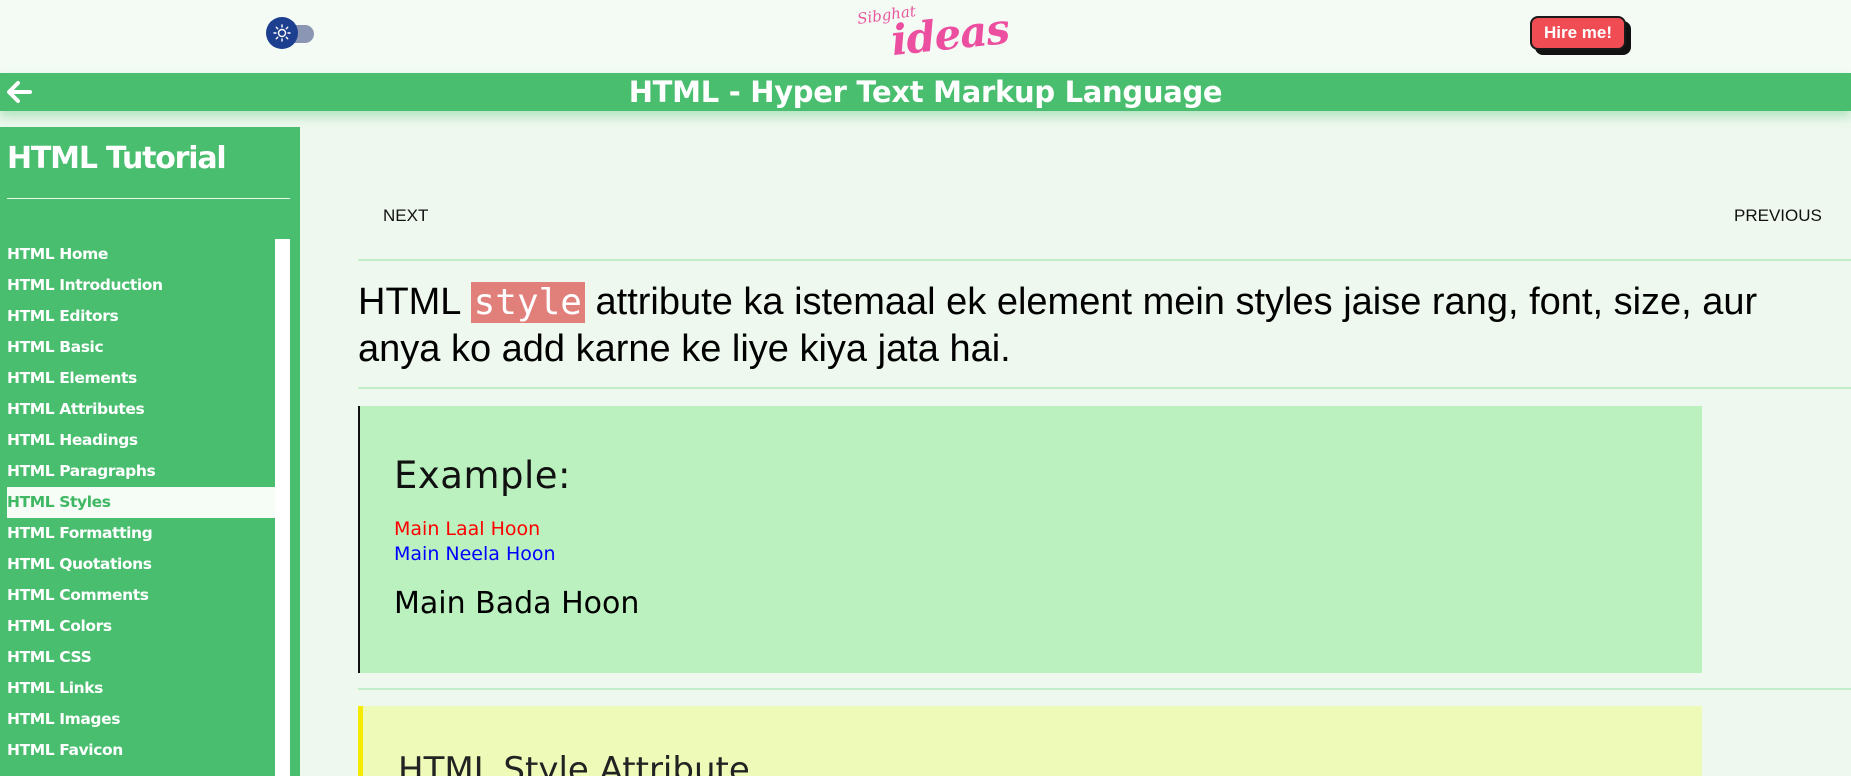 This screenshot has width=1851, height=776. I want to click on sidebar-item: HTML Headings, so click(137, 440).